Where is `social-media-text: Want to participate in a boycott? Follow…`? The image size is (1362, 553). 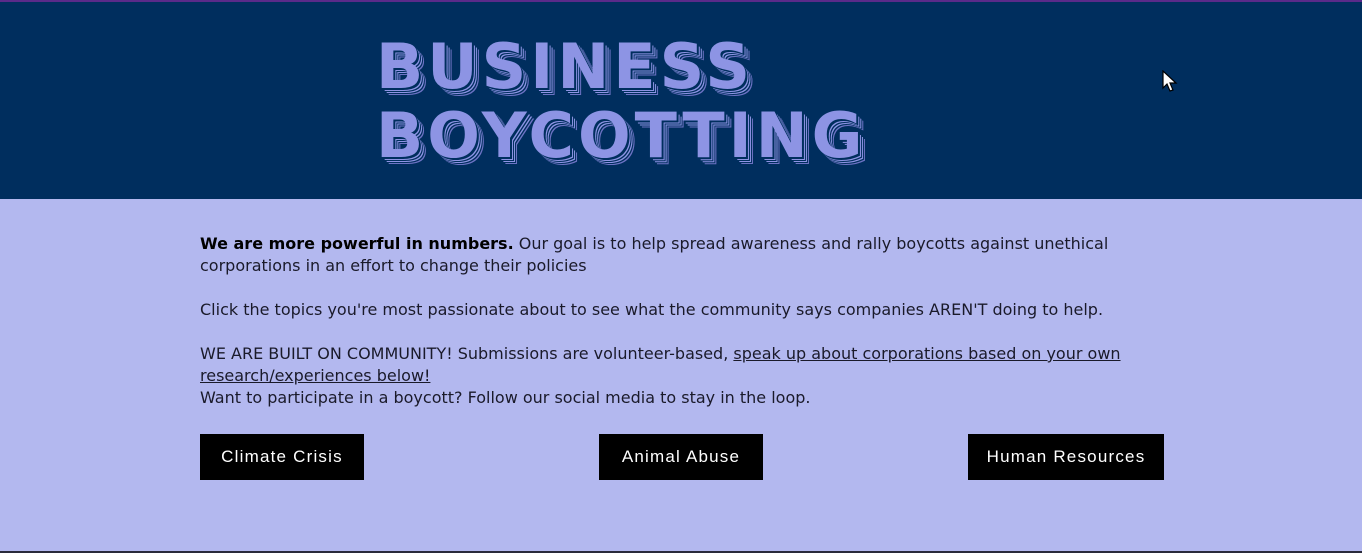
social-media-text: Want to participate in a boycott? Follow… is located at coordinates (505, 397).